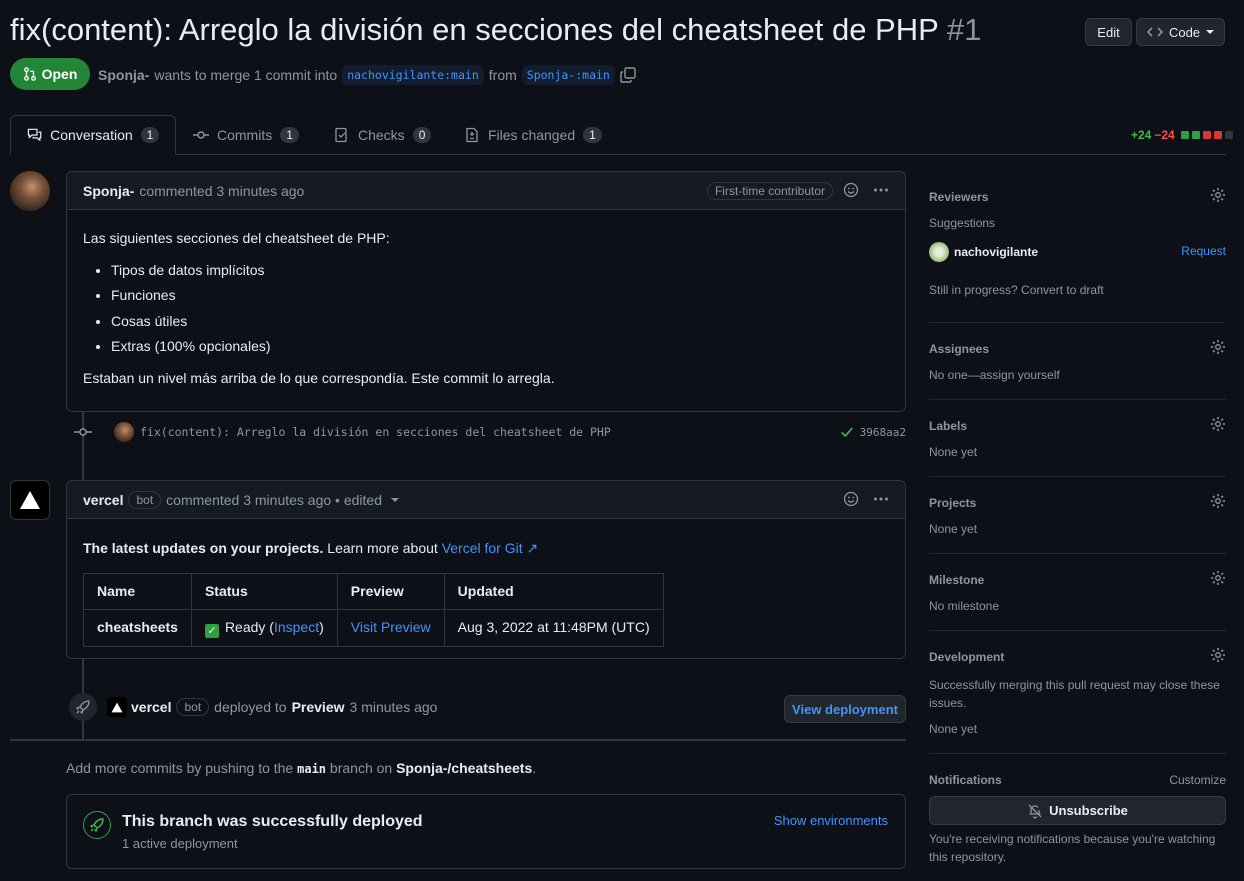 The image size is (1244, 881). Describe the element at coordinates (1141, 135) in the screenshot. I see `diffstat-additions: +24` at that location.